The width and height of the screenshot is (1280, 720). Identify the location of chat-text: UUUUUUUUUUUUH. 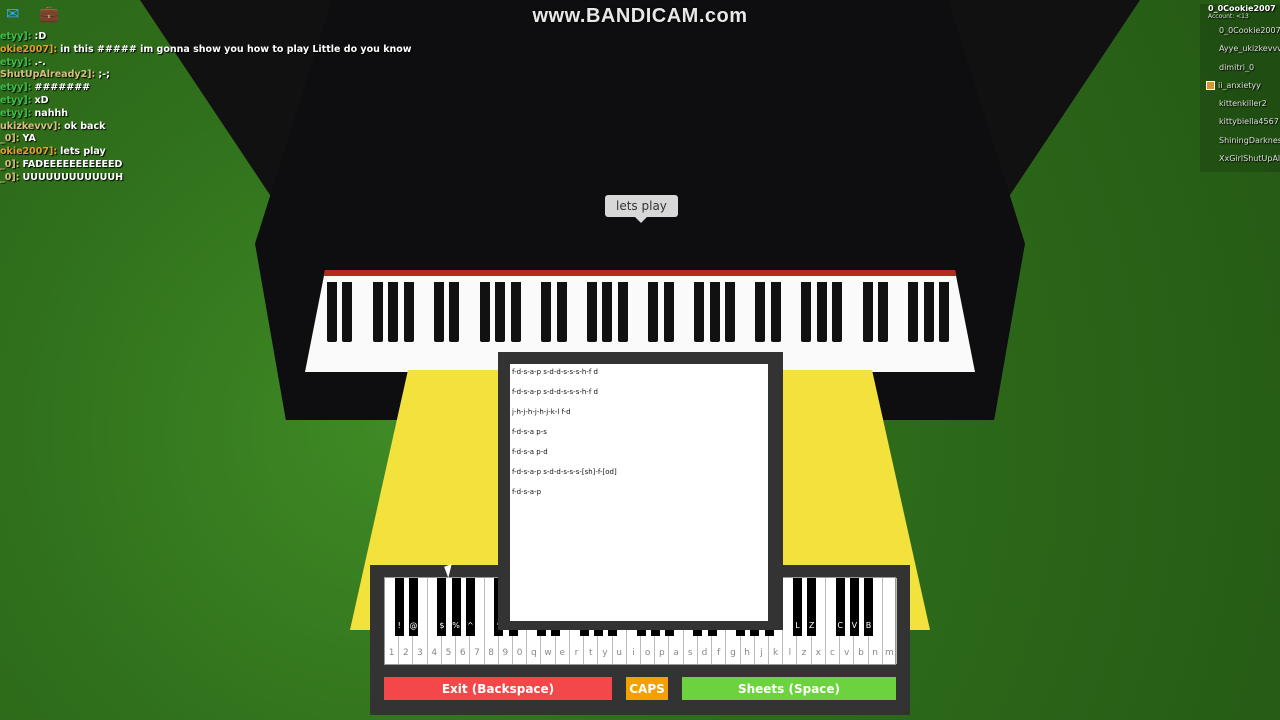
(73, 177).